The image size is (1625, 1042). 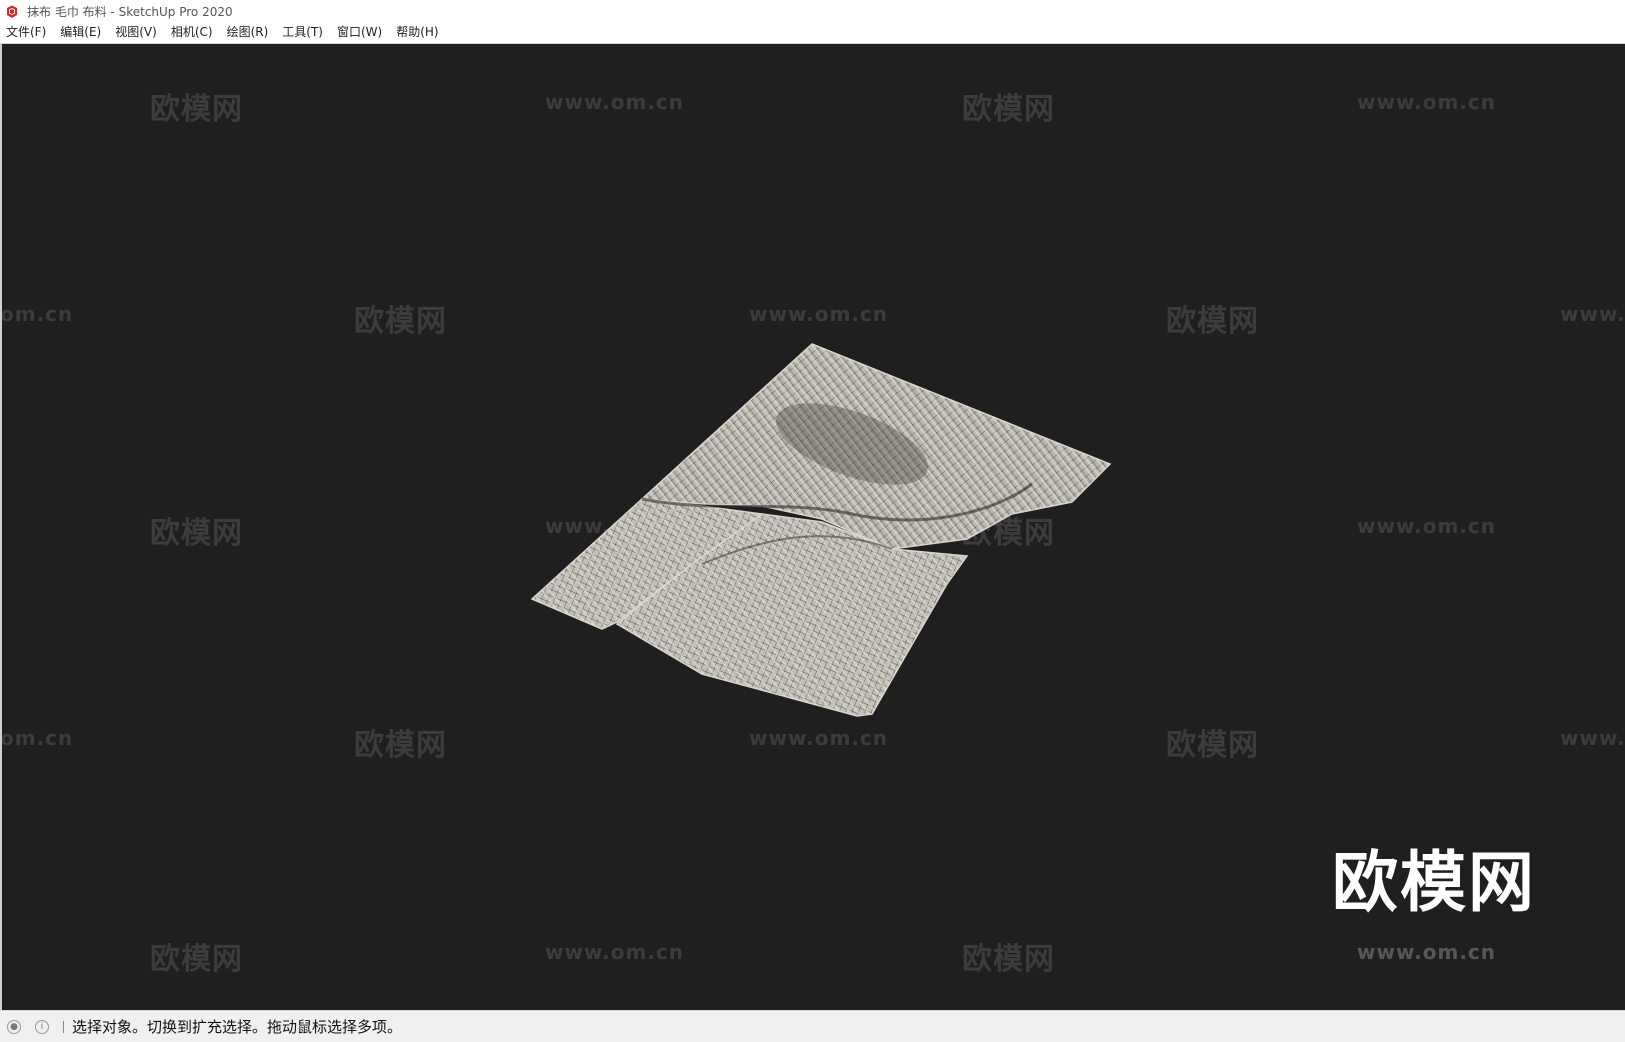 What do you see at coordinates (42, 1026) in the screenshot?
I see `info-icon: i` at bounding box center [42, 1026].